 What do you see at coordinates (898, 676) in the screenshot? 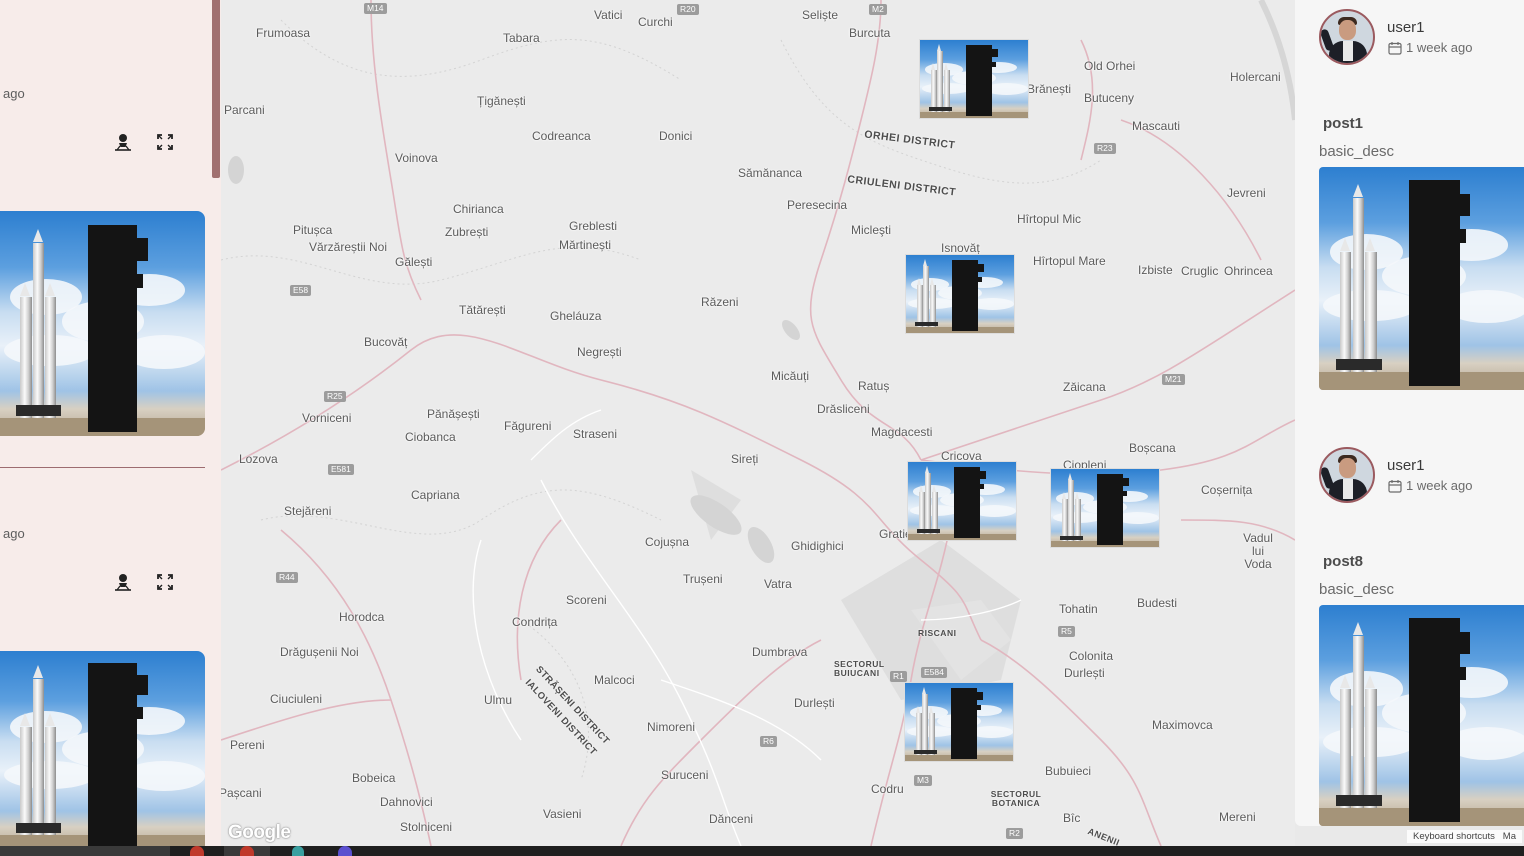
I see `road-shield: R1` at bounding box center [898, 676].